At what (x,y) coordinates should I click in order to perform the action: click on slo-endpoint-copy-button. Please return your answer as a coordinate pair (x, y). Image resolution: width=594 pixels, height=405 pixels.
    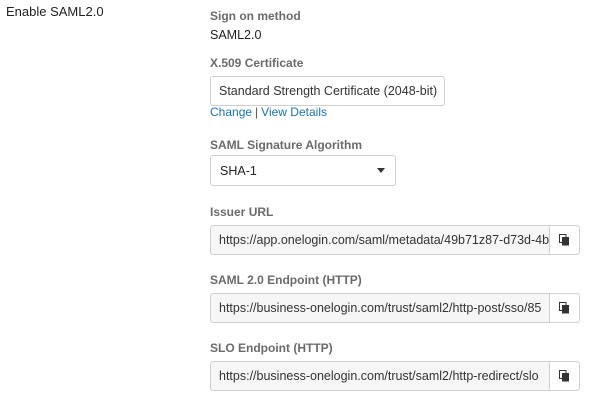
    Looking at the image, I should click on (564, 376).